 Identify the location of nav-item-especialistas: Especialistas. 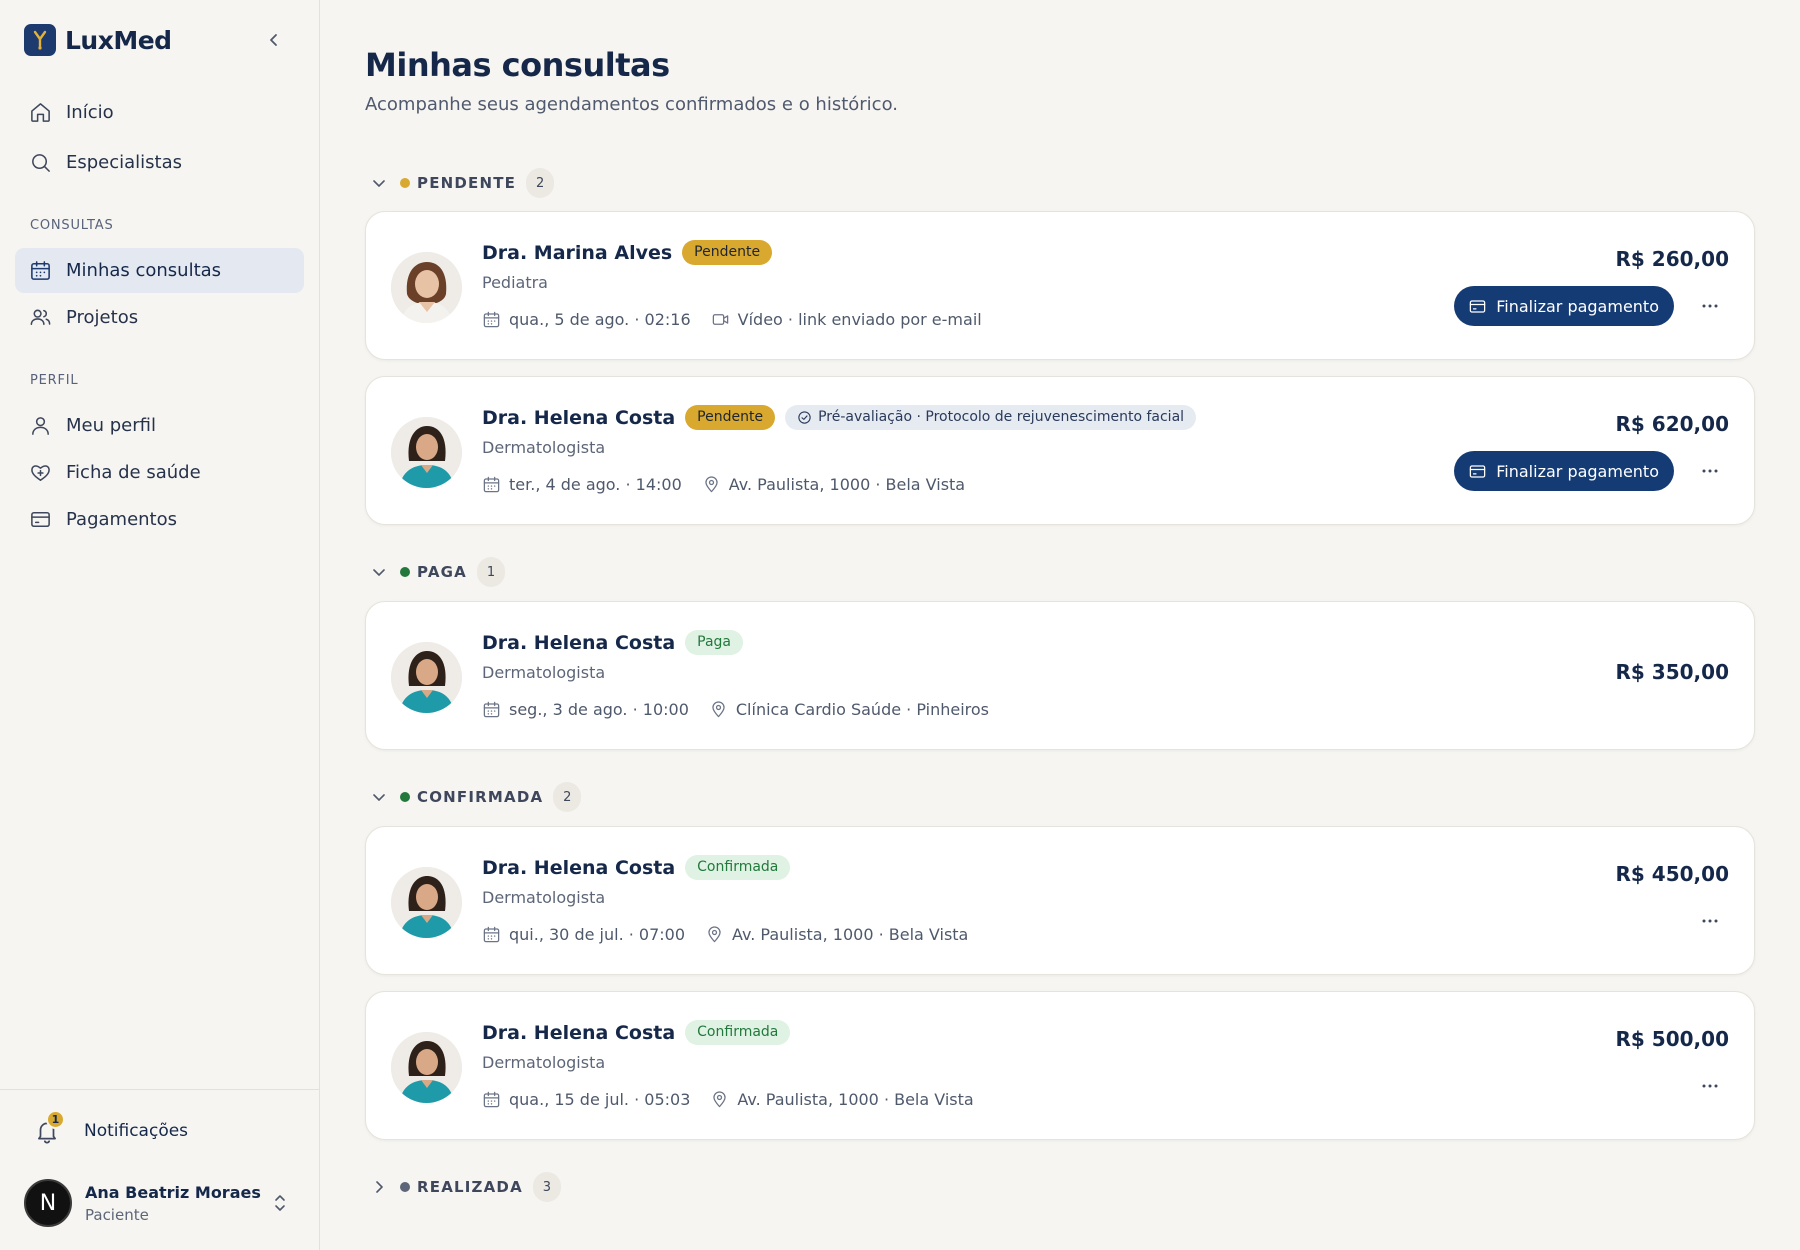
(159, 162).